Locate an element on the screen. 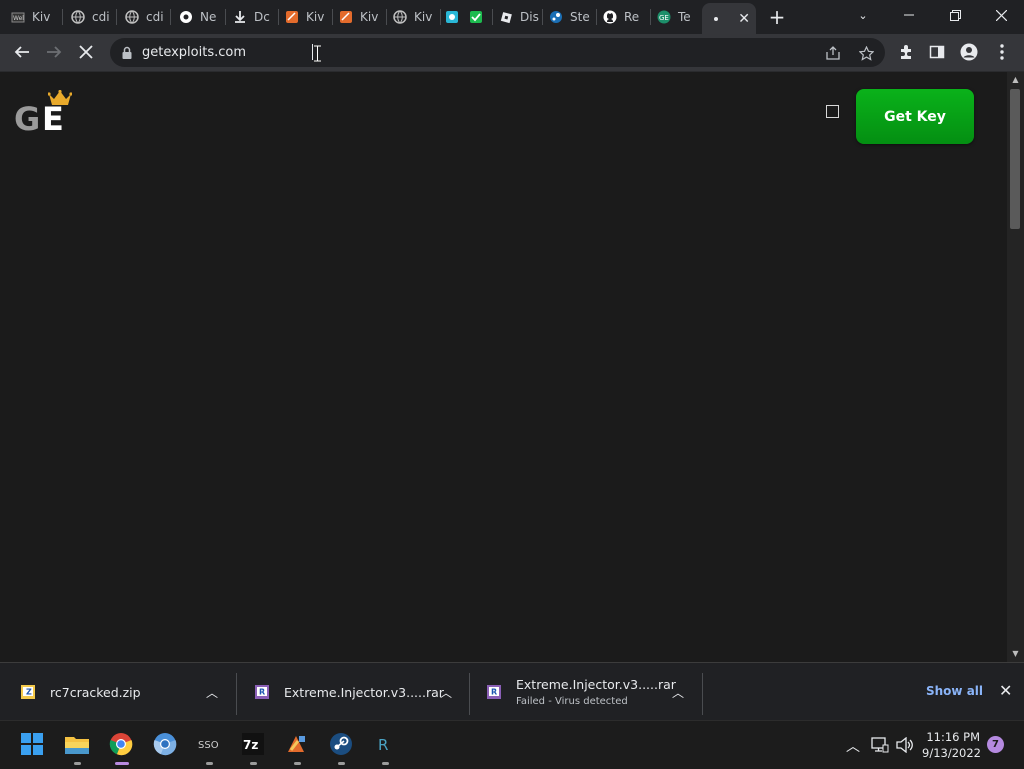 This screenshot has width=1024, height=769. tab: Wel Kiv is located at coordinates (34, 17).